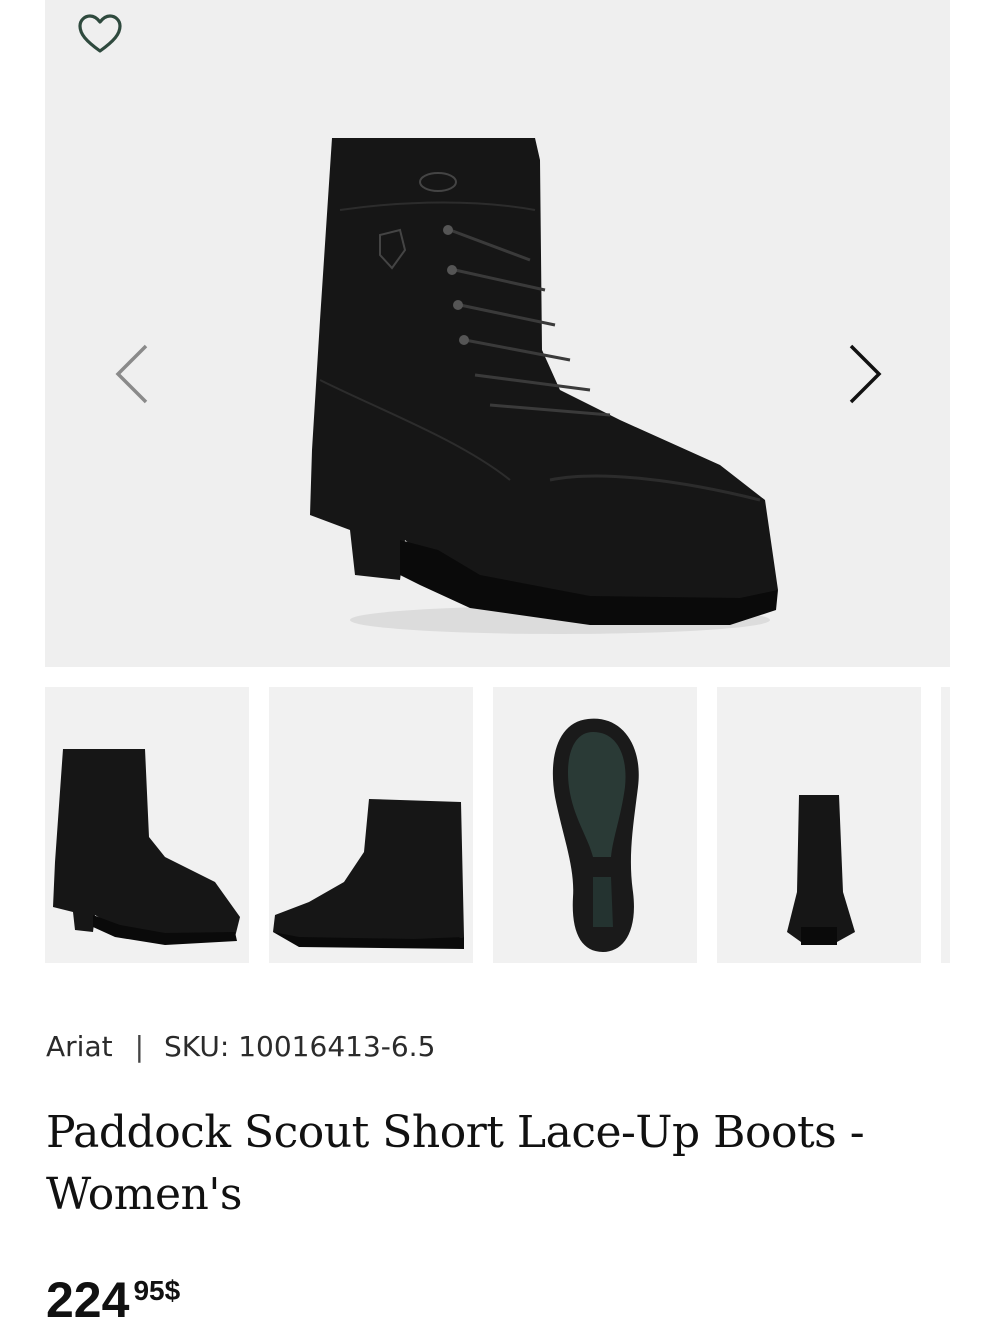 Image resolution: width=995 pixels, height=1333 pixels. I want to click on thumbnail-boot-back, so click(819, 825).